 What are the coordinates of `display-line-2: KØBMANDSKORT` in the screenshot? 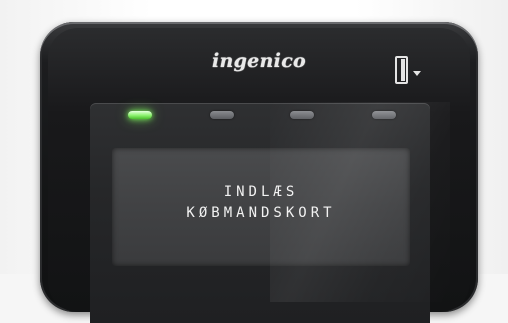 It's located at (261, 213).